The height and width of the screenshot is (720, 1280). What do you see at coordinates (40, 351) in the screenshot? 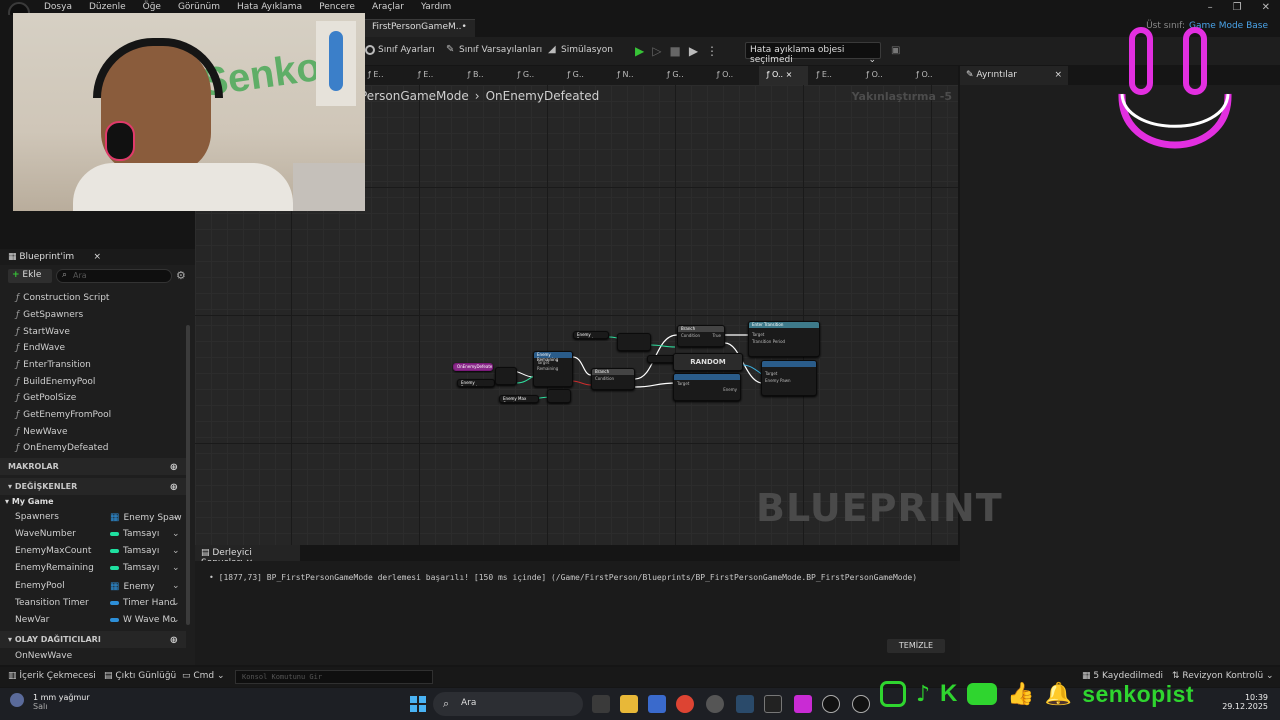
I see `function-item: ƒ EndWave` at bounding box center [40, 351].